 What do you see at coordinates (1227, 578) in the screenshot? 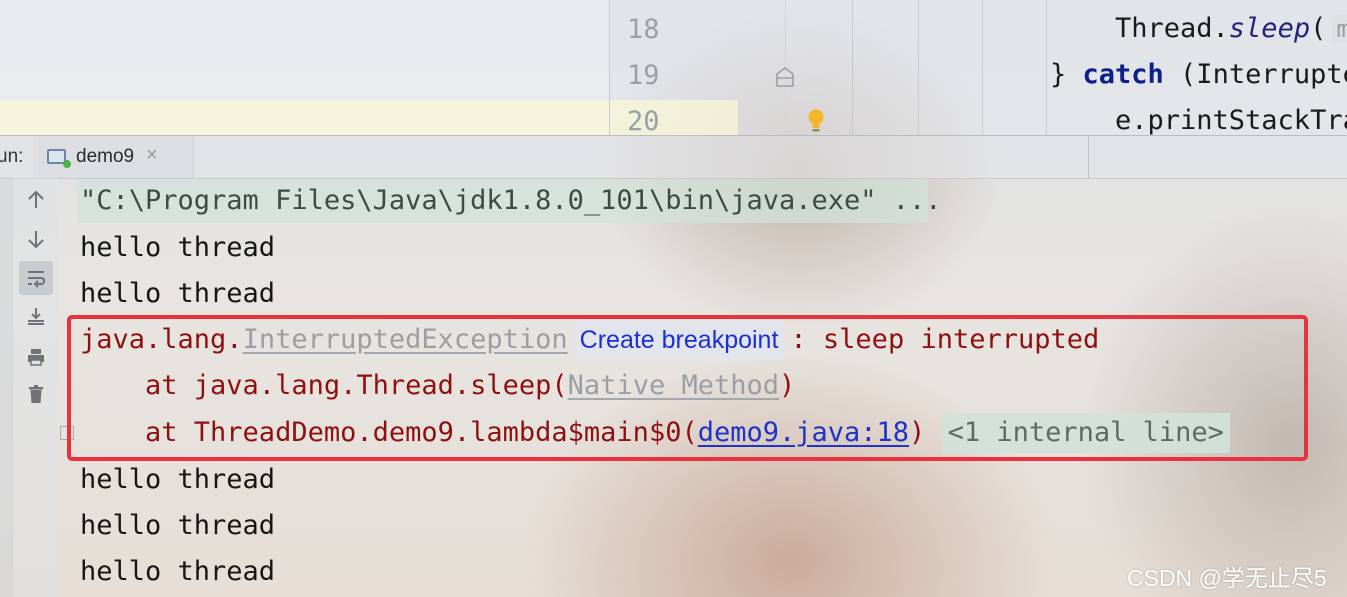
I see `watermark: CSDN @学无止尽5` at bounding box center [1227, 578].